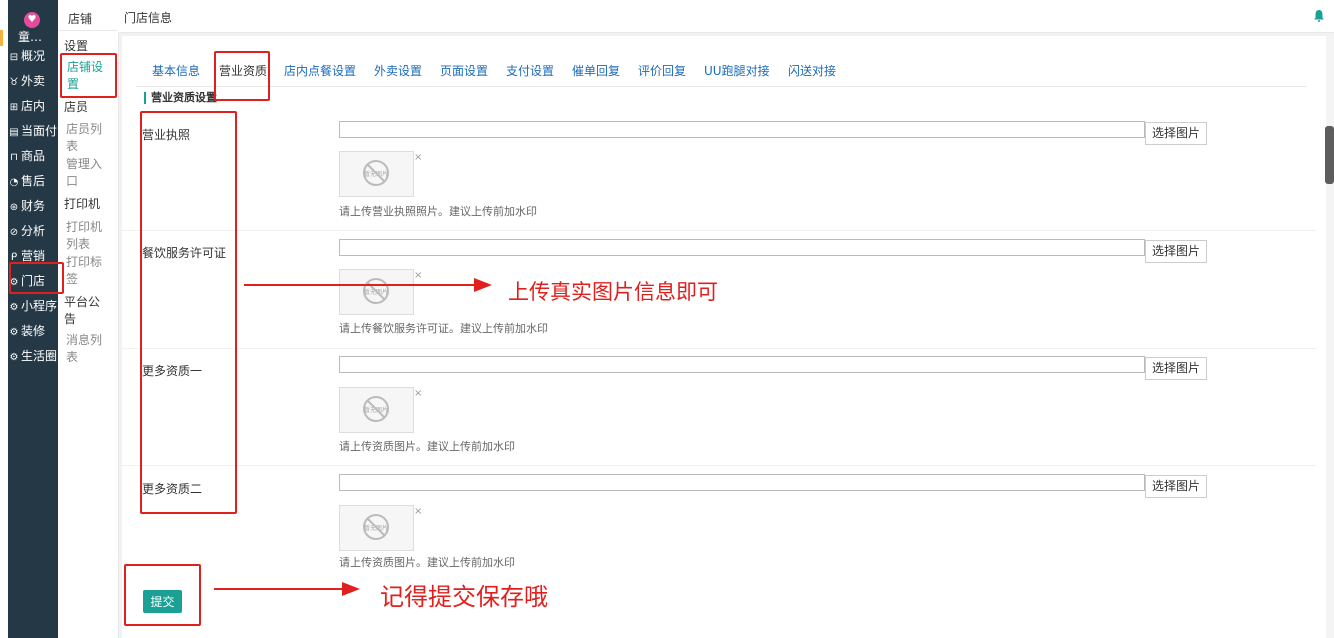  Describe the element at coordinates (14, 107) in the screenshot. I see `store-icon: ⊞` at that location.